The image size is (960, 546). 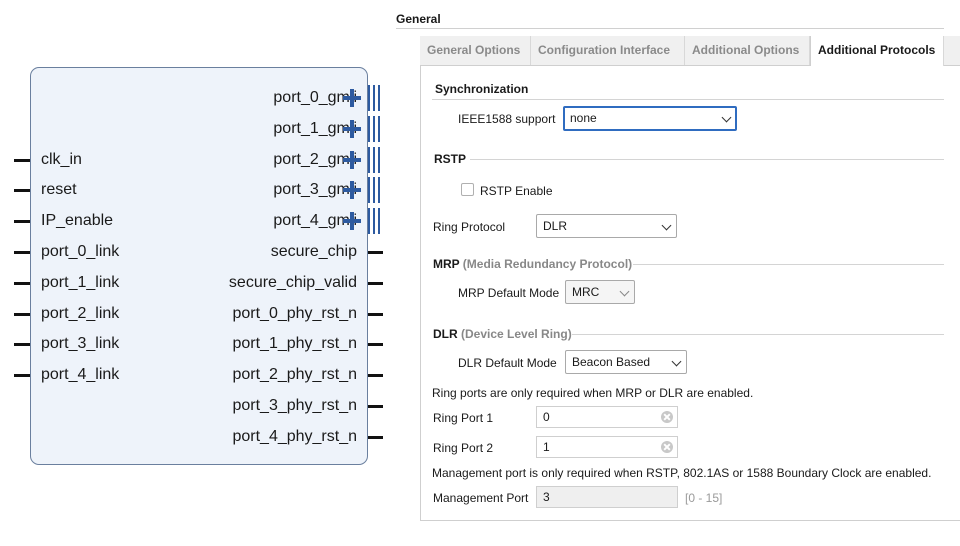 I want to click on pin-label-IP_enable: IP_enable, so click(x=77, y=221).